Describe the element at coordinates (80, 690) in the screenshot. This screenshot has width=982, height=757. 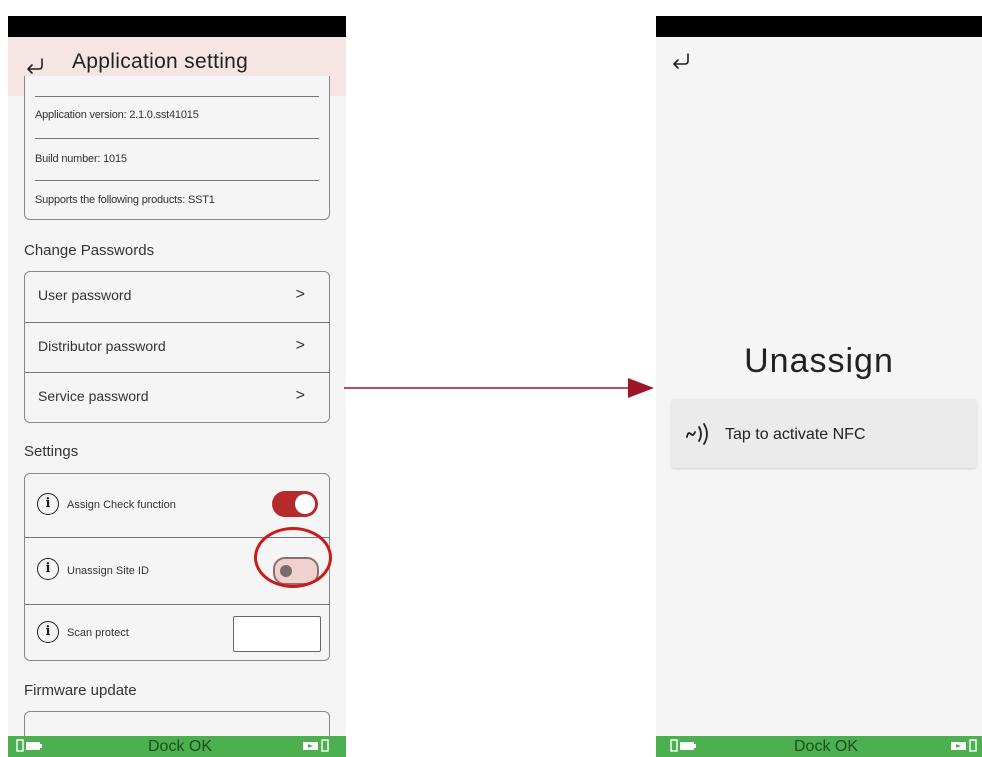
I see `firmware-update-heading: Firmware update` at that location.